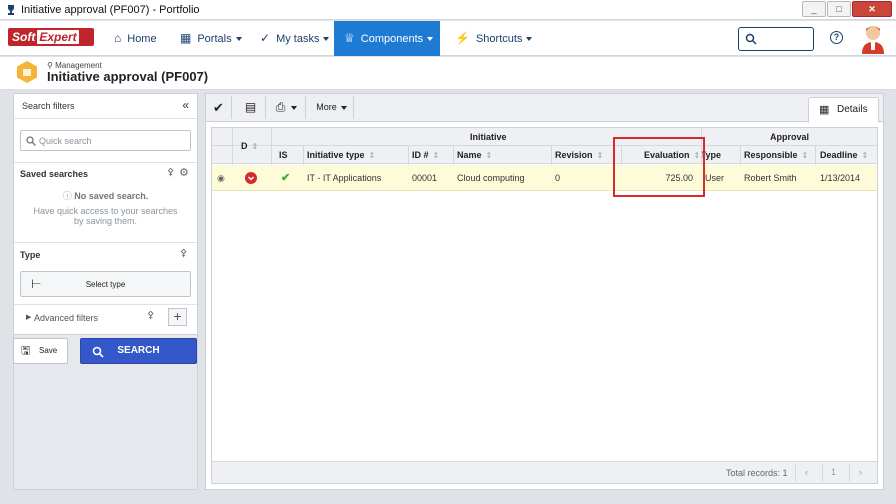 The height and width of the screenshot is (504, 896). What do you see at coordinates (715, 178) in the screenshot?
I see `cell-type: User` at bounding box center [715, 178].